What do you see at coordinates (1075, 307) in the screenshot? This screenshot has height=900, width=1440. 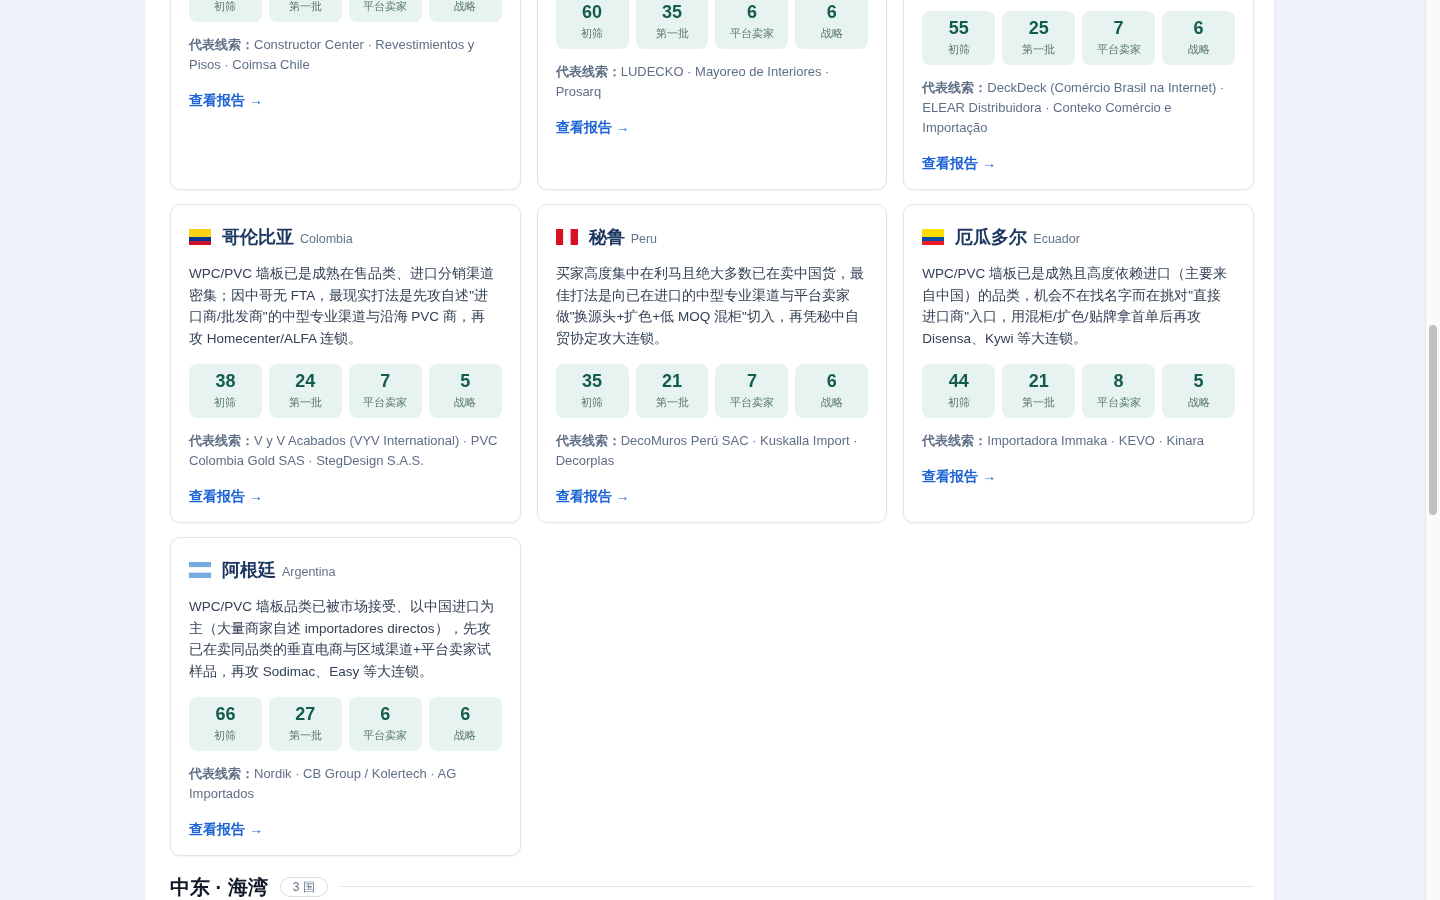 I see `country-summary: WPC/PVC 墙板已是成熟且高度依赖进口（主要来自中国）的品类，机会不在找名字而在挑对"直接进口商"入口，用混柜/扩色/贴牌拿首单后再攻 Disensa、Kywi 等大连锁。` at bounding box center [1075, 307].